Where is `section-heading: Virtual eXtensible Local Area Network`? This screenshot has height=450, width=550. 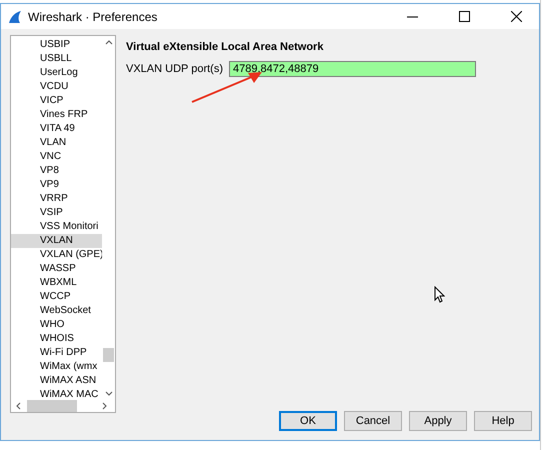
section-heading: Virtual eXtensible Local Area Network is located at coordinates (225, 47).